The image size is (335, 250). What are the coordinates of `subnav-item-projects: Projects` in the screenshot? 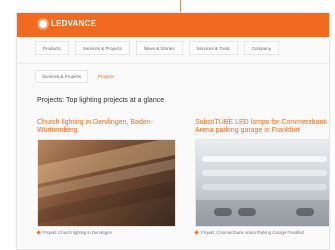 It's located at (106, 76).